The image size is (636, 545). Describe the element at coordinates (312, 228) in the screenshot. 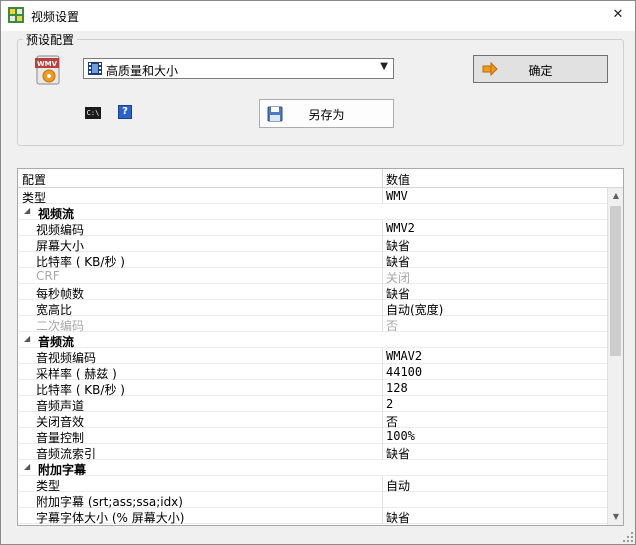

I see `property-row: 视频编码 WMV2` at that location.